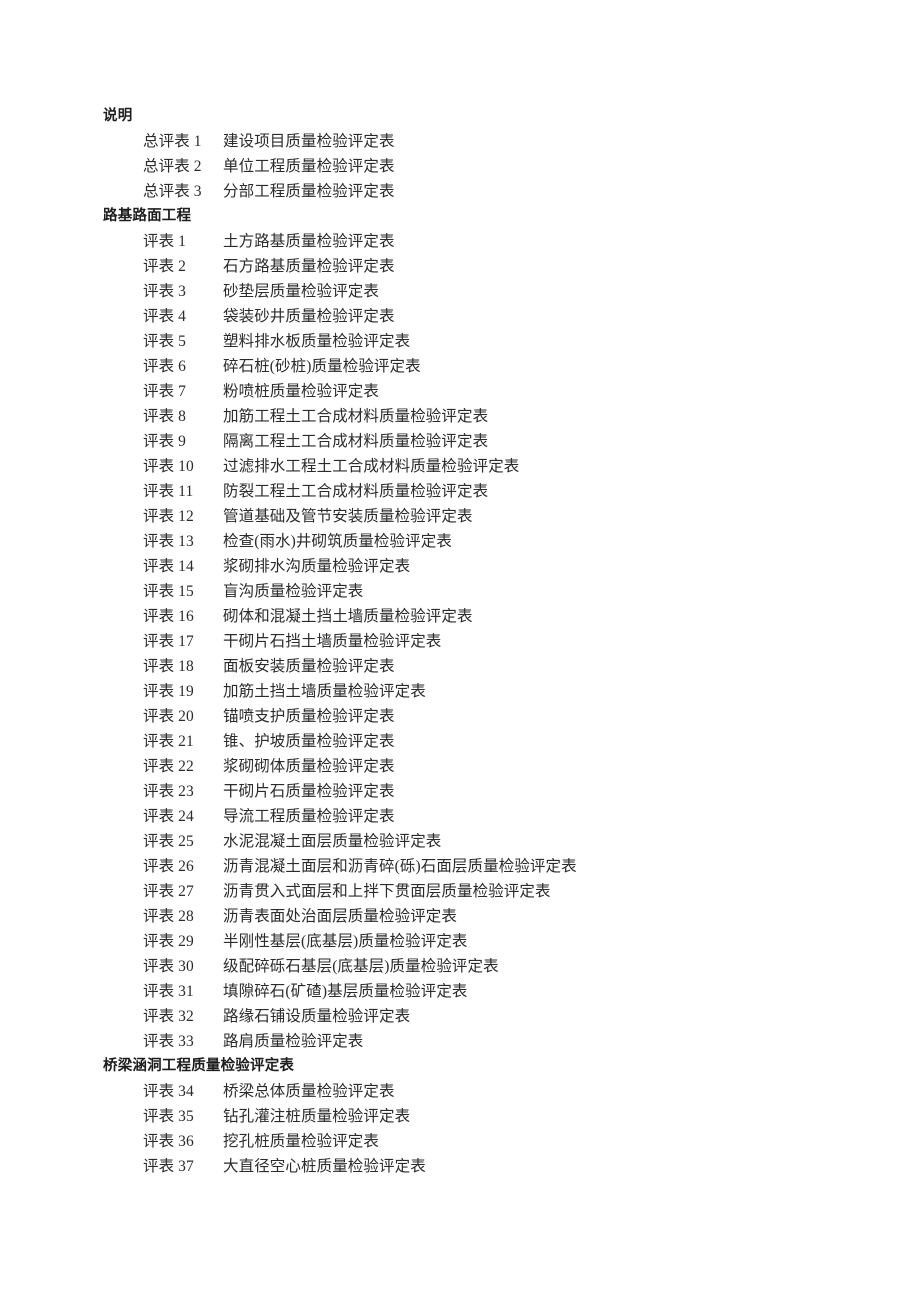 Image resolution: width=920 pixels, height=1302 pixels. What do you see at coordinates (483, 866) in the screenshot?
I see `toc-entry: 评表 26 沥青混凝土面层和沥青碎(砾)石面层质量检验评定表` at bounding box center [483, 866].